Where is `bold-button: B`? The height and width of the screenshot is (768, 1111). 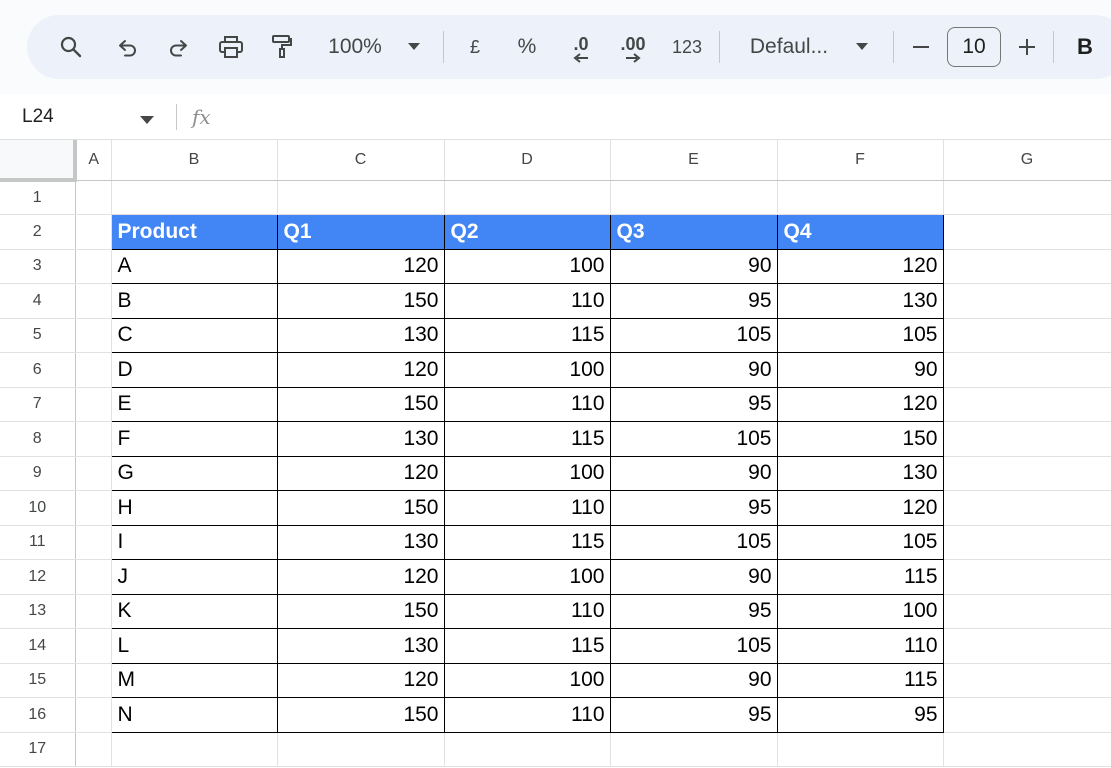 bold-button: B is located at coordinates (1085, 47).